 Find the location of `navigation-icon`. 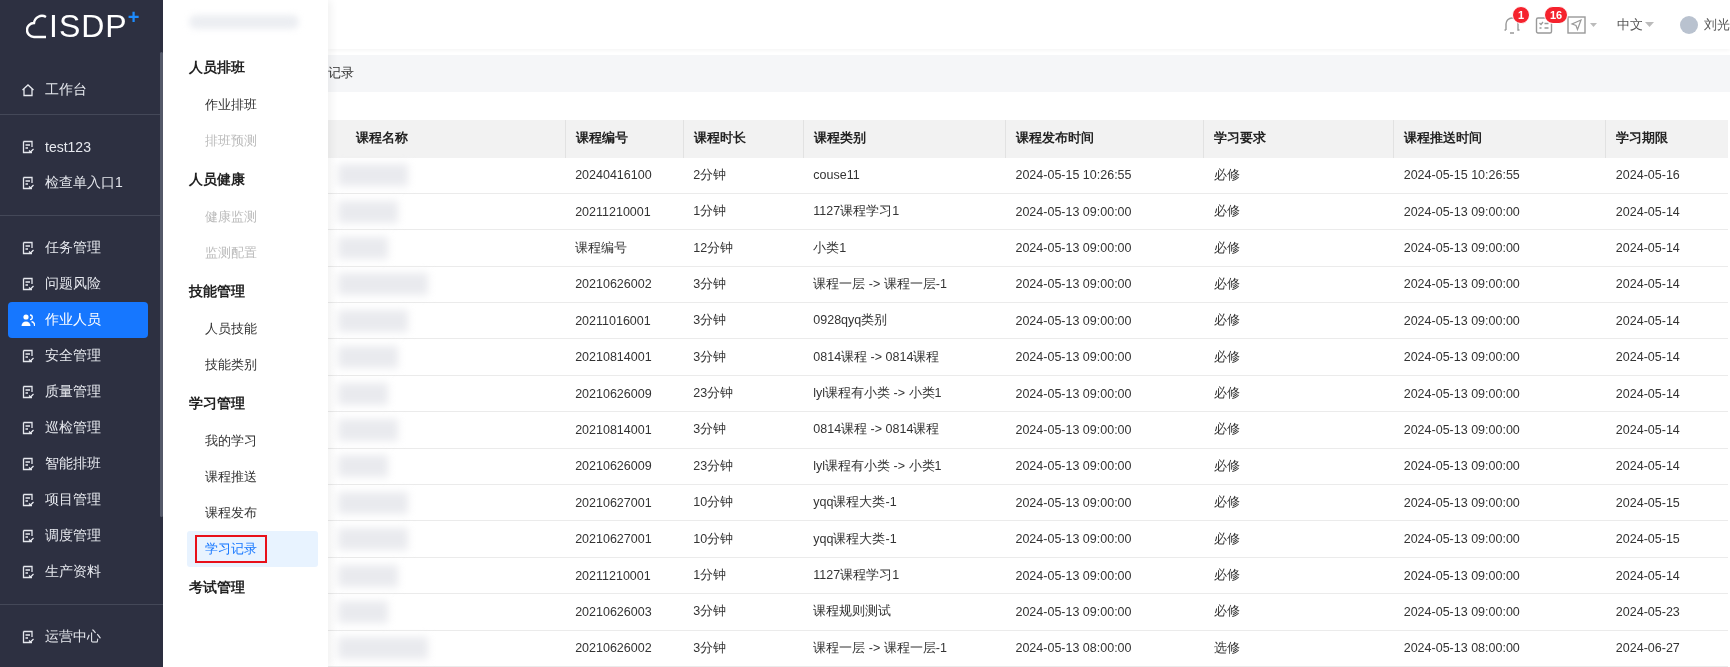

navigation-icon is located at coordinates (1583, 24).